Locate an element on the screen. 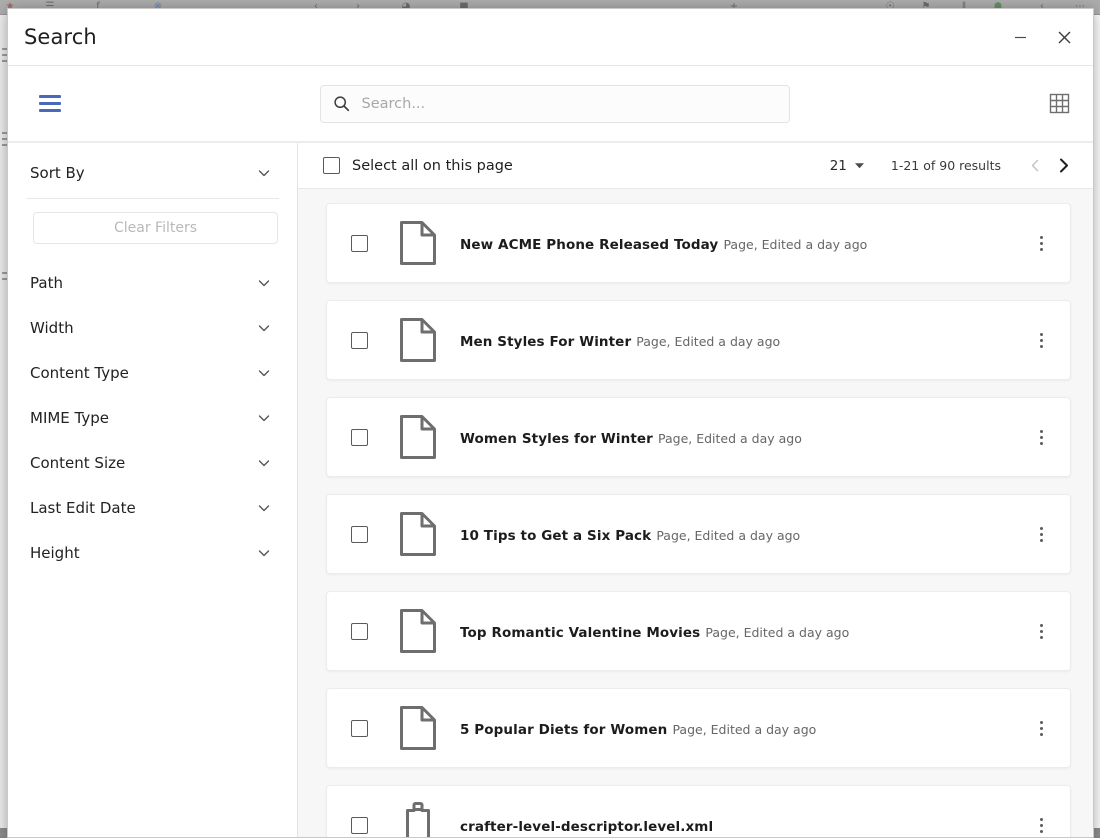 The width and height of the screenshot is (1100, 838). select-all-checkbox is located at coordinates (331, 165).